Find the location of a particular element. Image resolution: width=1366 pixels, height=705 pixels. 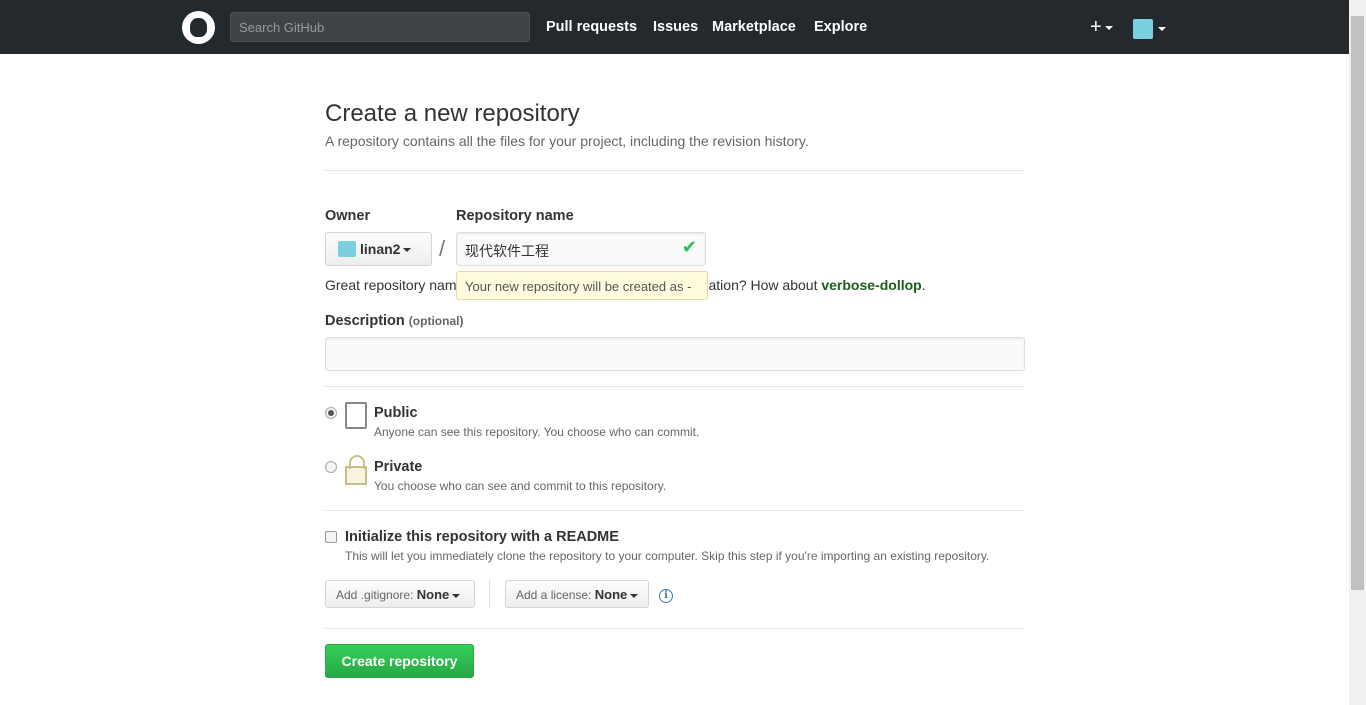

owner-value: linan2 is located at coordinates (380, 249).